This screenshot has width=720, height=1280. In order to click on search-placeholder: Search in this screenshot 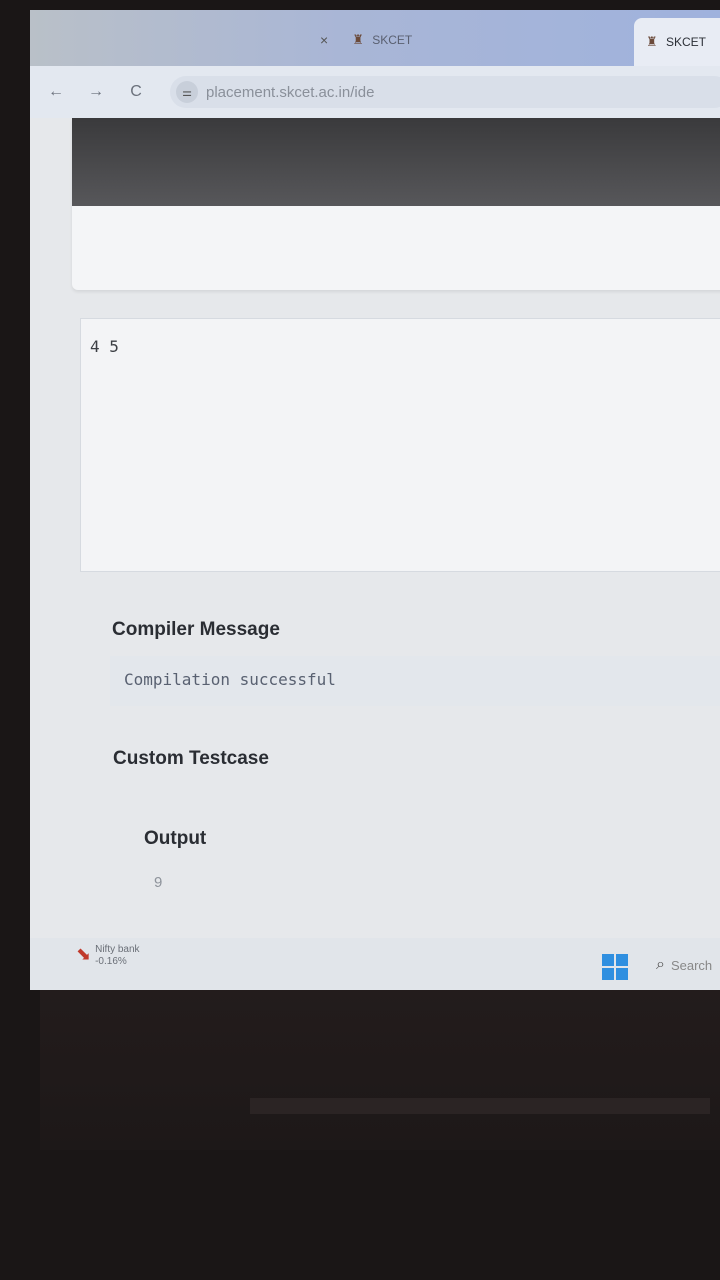, I will do `click(691, 965)`.